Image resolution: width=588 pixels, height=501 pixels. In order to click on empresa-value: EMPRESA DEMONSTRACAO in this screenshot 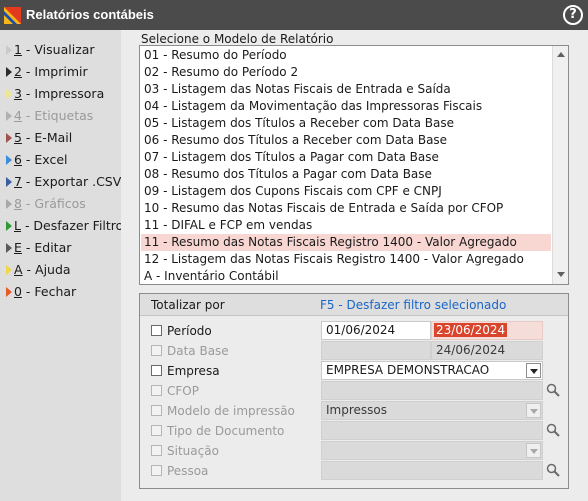, I will do `click(408, 370)`.